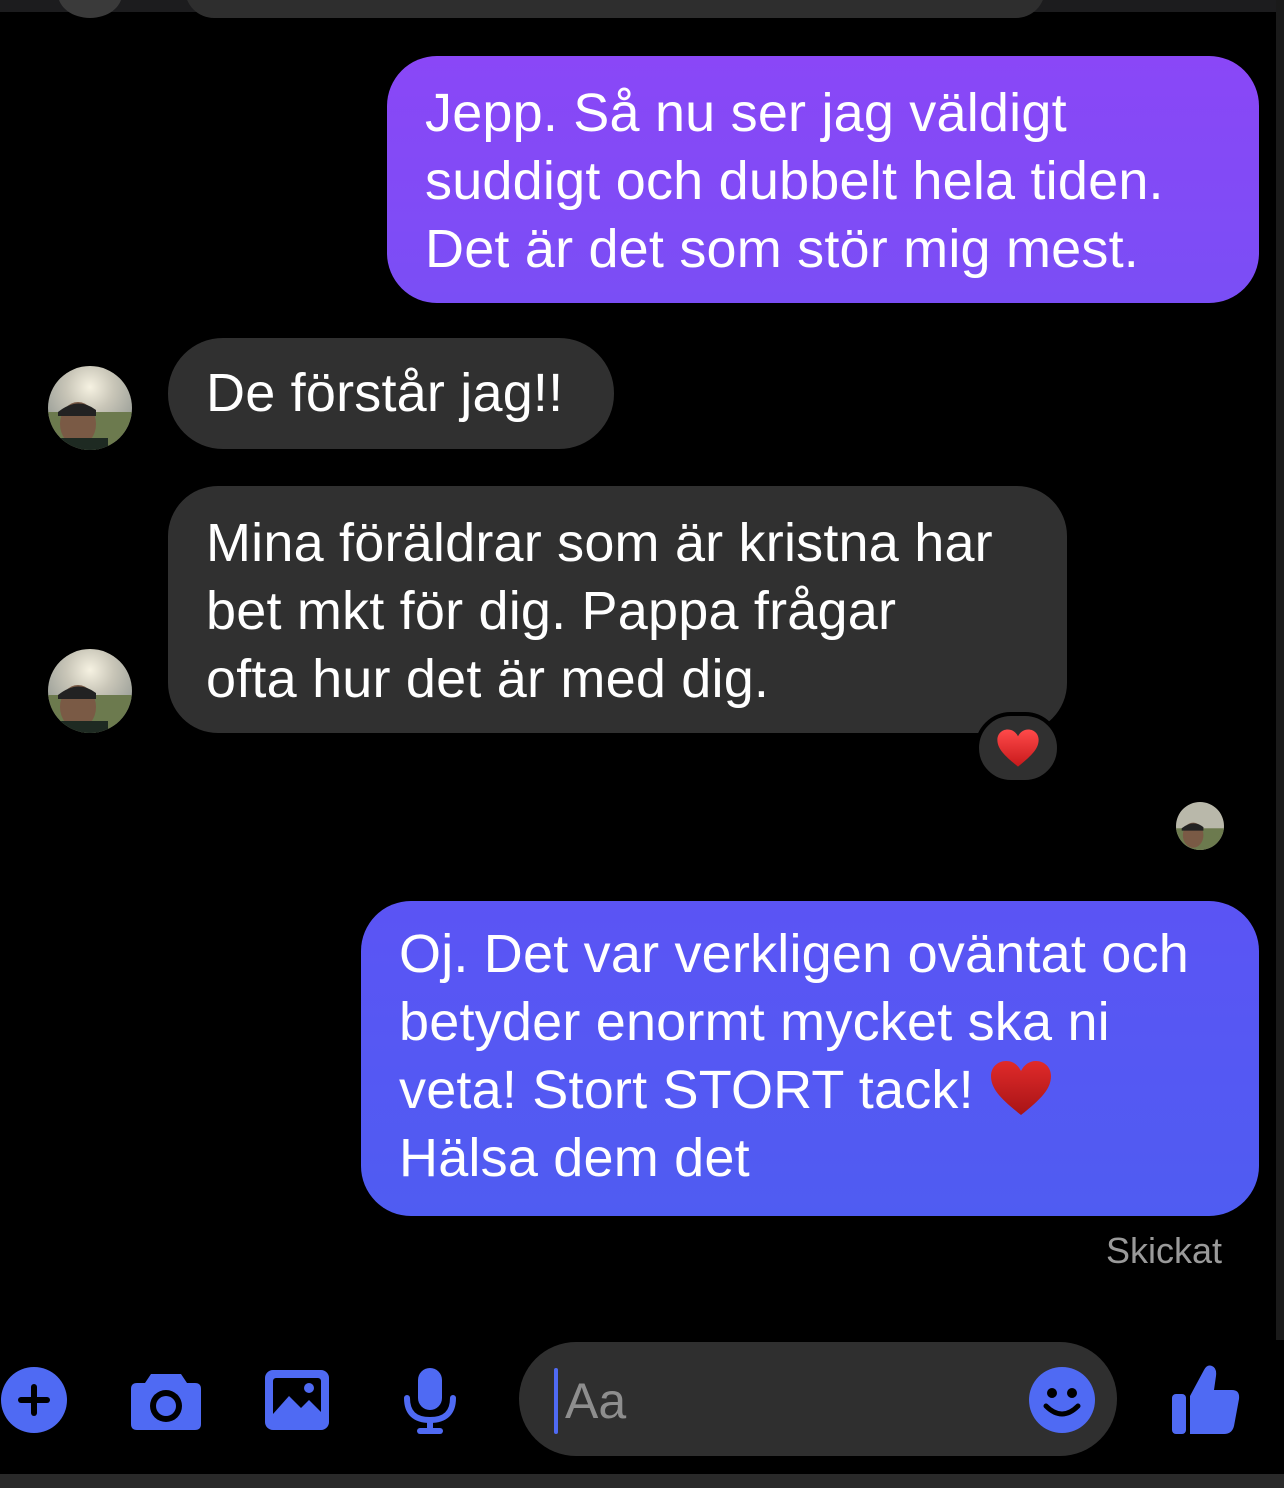 Image resolution: width=1284 pixels, height=1488 pixels. Describe the element at coordinates (90, 9) in the screenshot. I see `avatar-partial` at that location.